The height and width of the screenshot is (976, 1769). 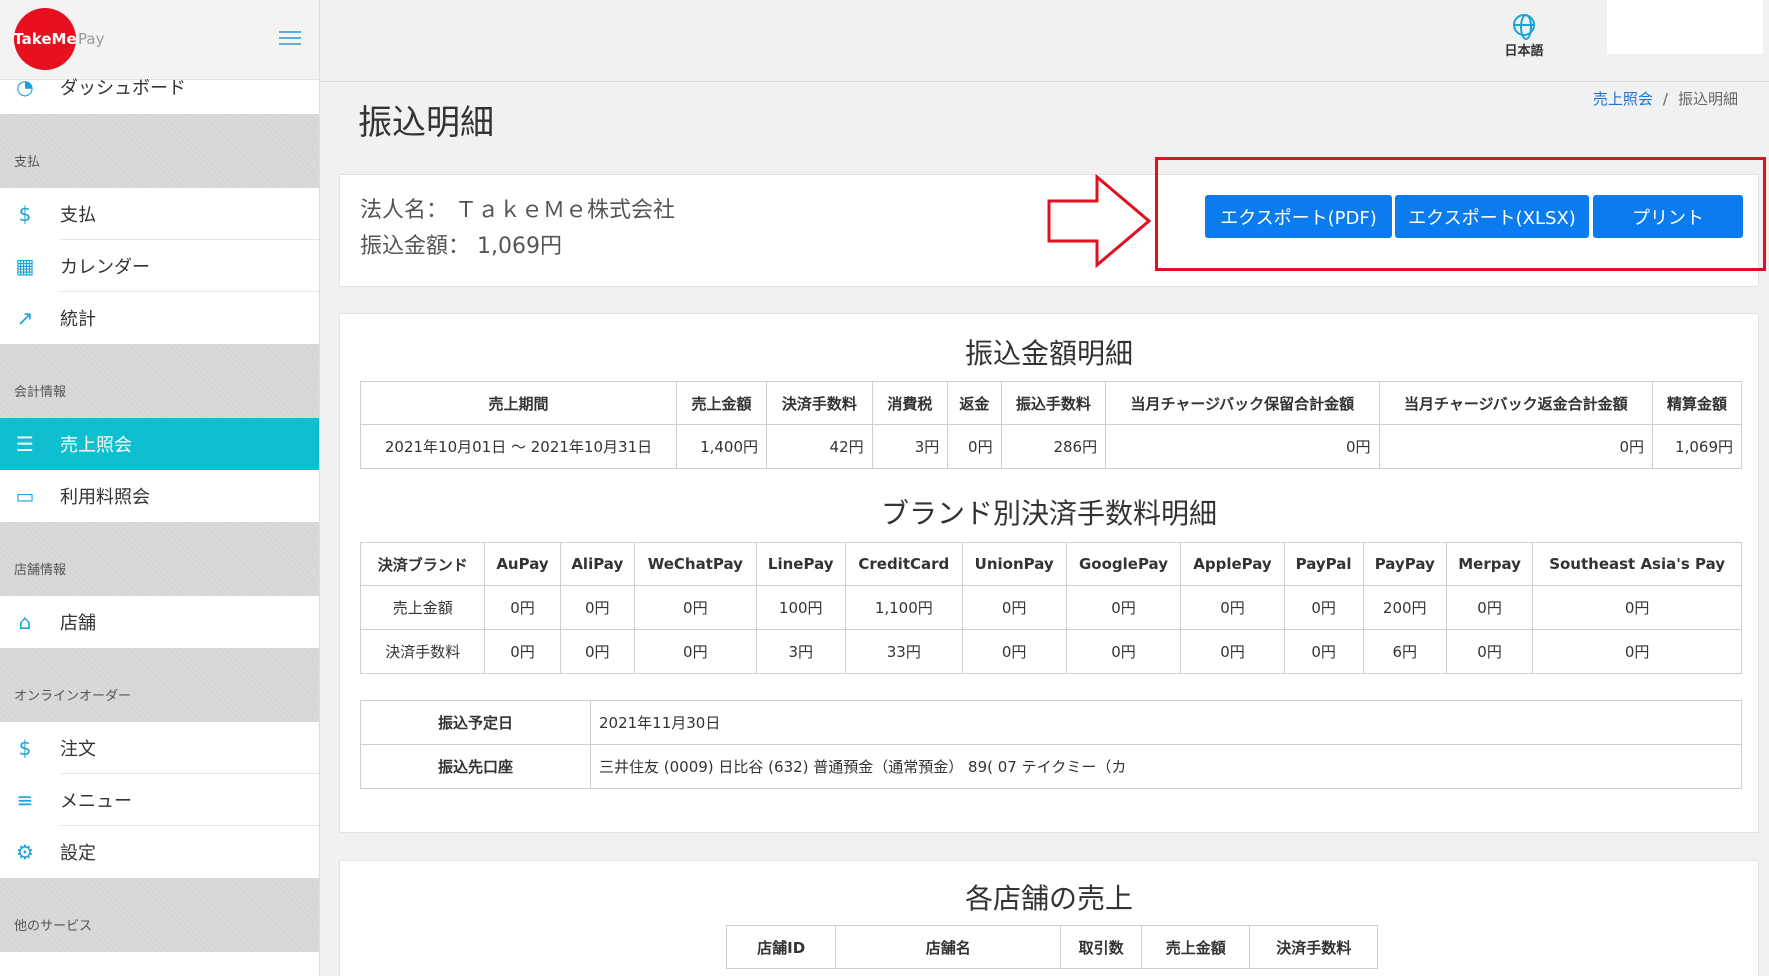 I want to click on user-menu, so click(x=1685, y=27).